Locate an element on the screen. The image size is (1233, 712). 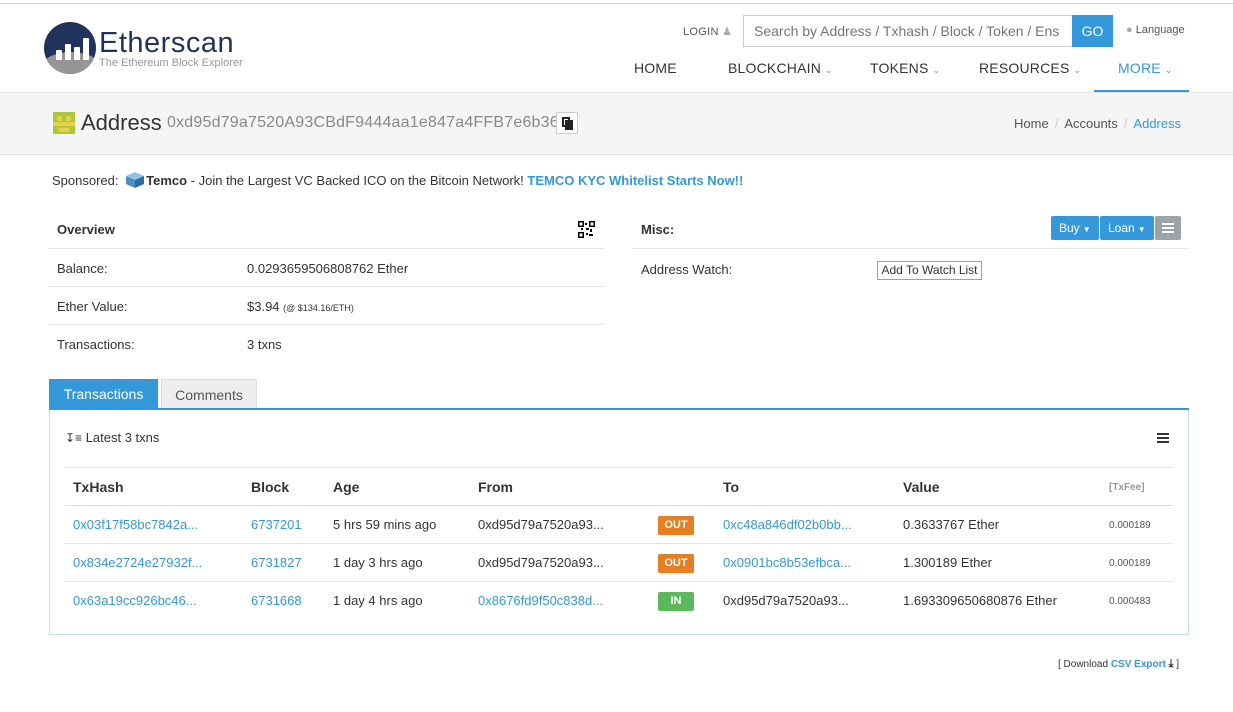
latest-txns-summary: ↧≡ Latest 3 txns is located at coordinates (112, 437).